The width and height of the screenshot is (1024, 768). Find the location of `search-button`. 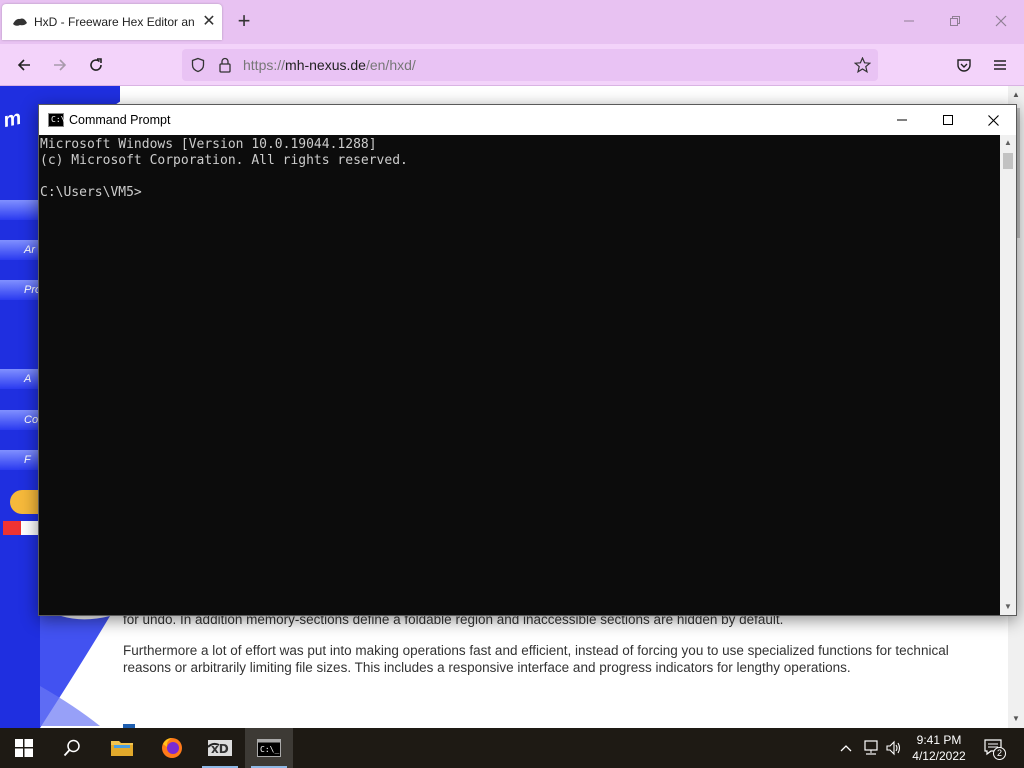

search-button is located at coordinates (72, 748).